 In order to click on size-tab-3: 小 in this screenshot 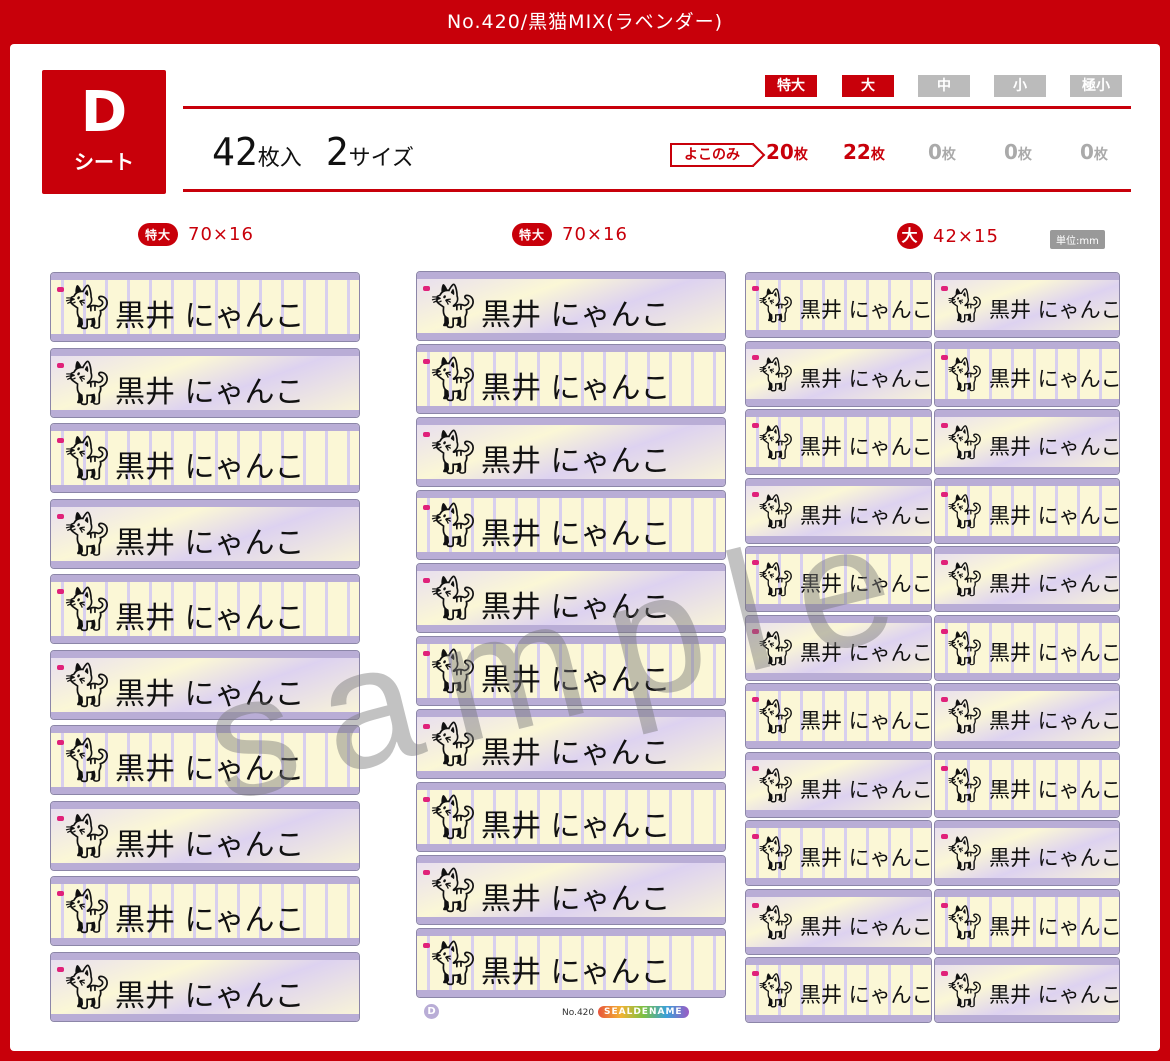, I will do `click(1020, 86)`.